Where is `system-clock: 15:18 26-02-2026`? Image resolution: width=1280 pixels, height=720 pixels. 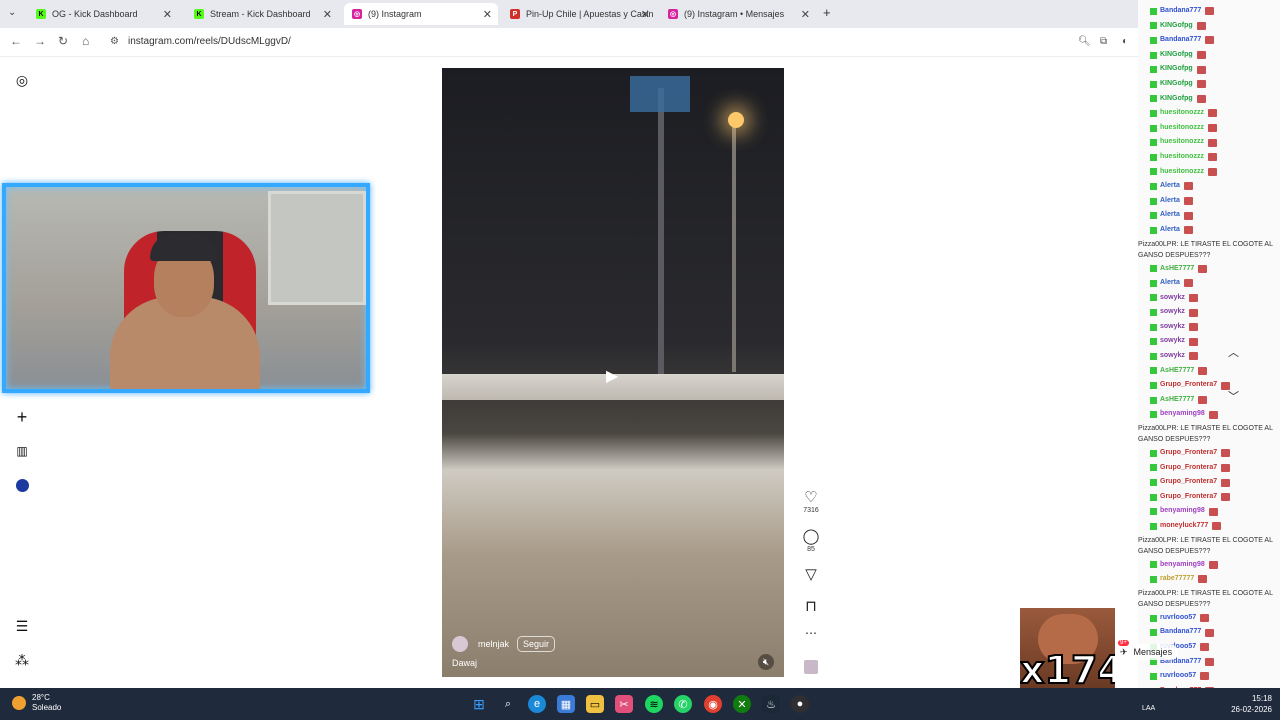 system-clock: 15:18 26-02-2026 is located at coordinates (1251, 704).